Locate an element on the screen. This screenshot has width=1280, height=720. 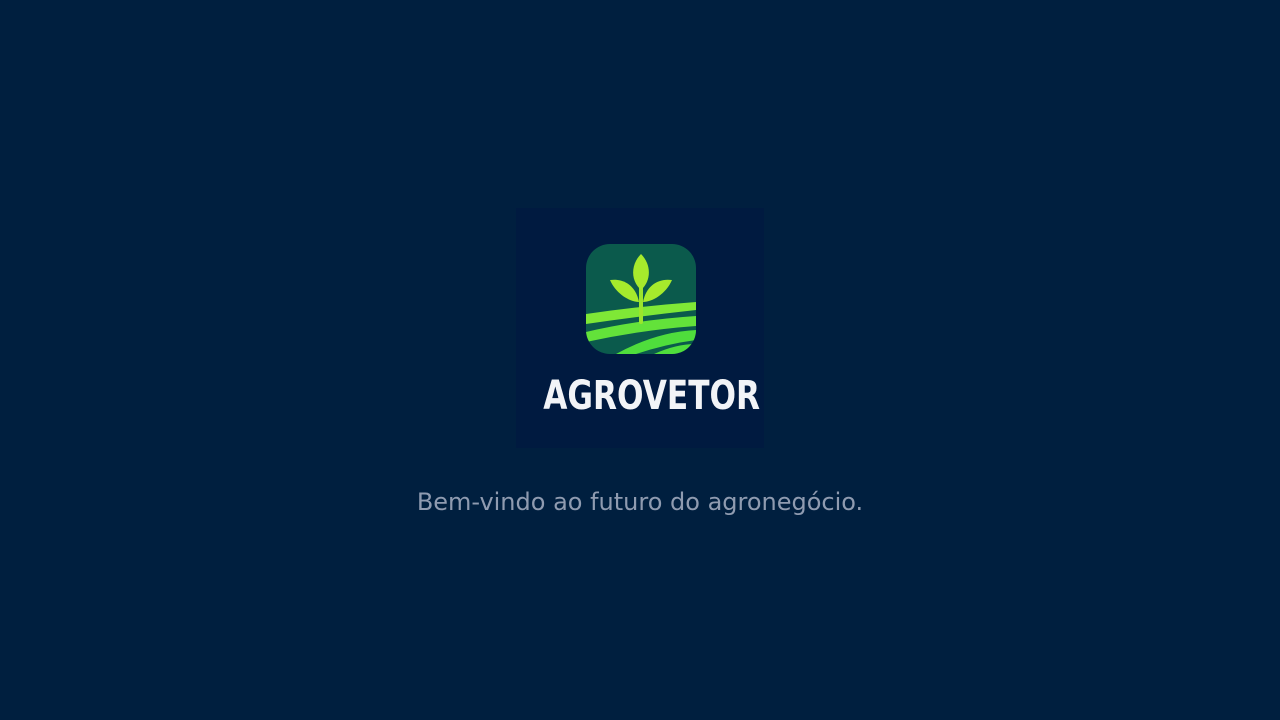
brand-wordmark: AGROVETOR is located at coordinates (652, 396).